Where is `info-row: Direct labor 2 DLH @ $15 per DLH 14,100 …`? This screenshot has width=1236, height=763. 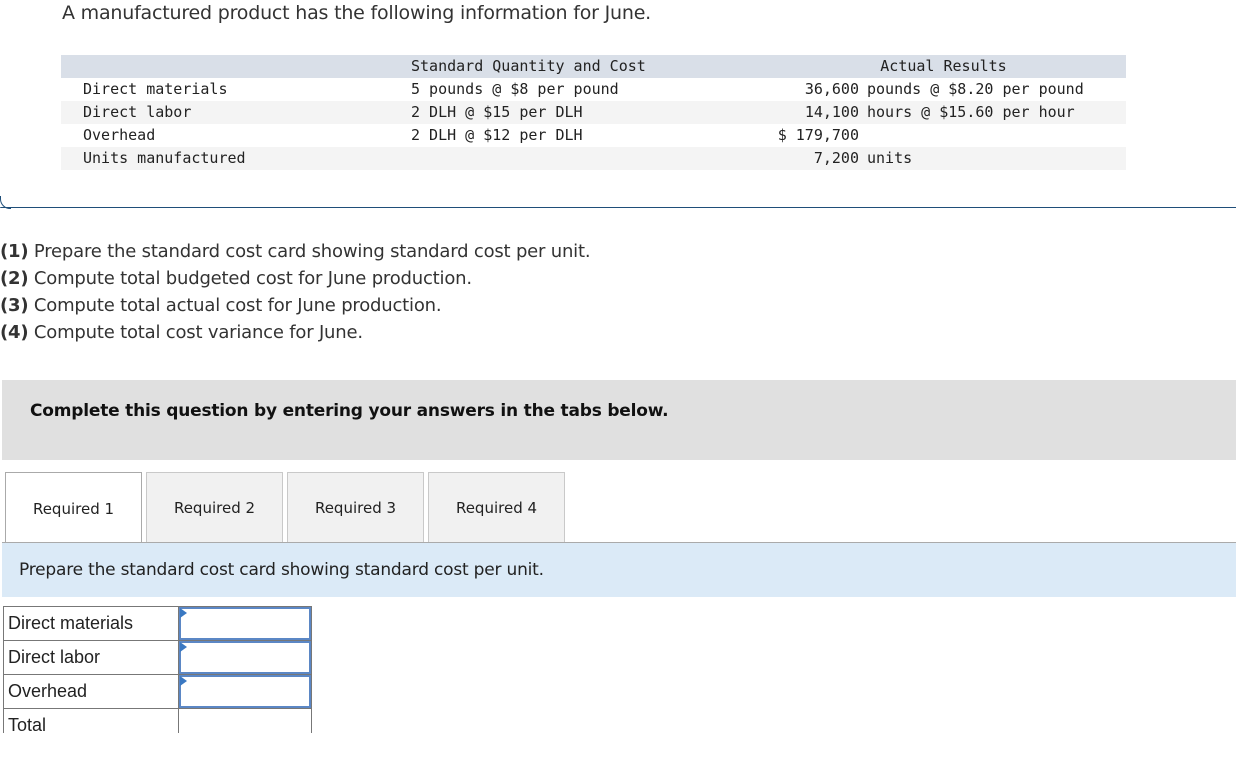 info-row: Direct labor 2 DLH @ $15 per DLH 14,100 … is located at coordinates (593, 112).